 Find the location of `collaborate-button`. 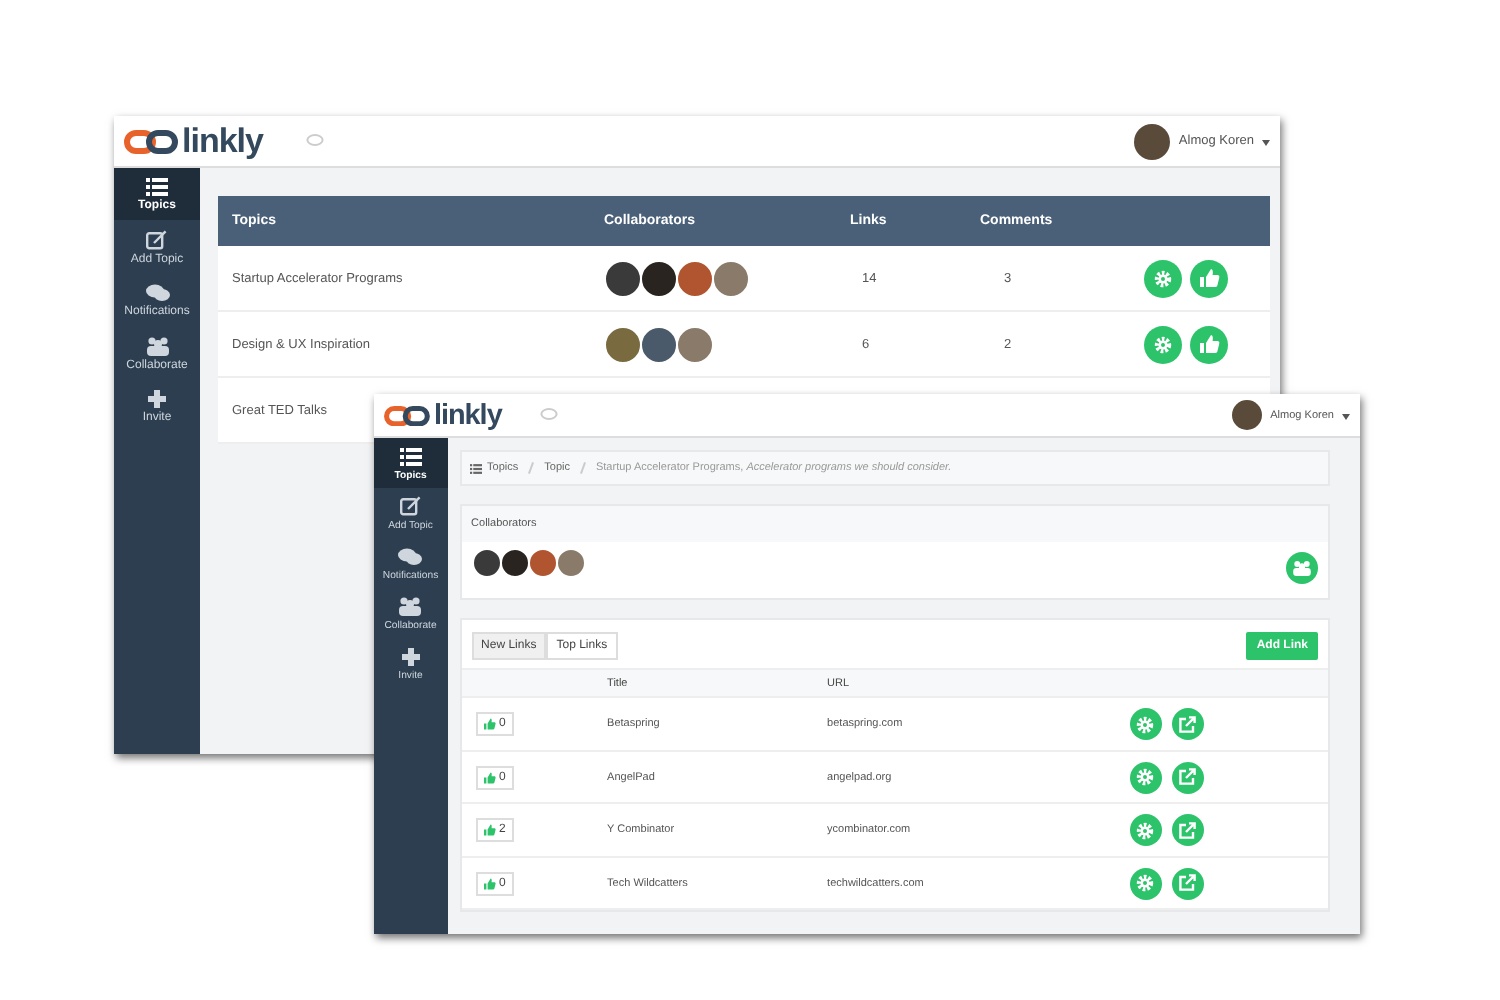

collaborate-button is located at coordinates (1302, 568).